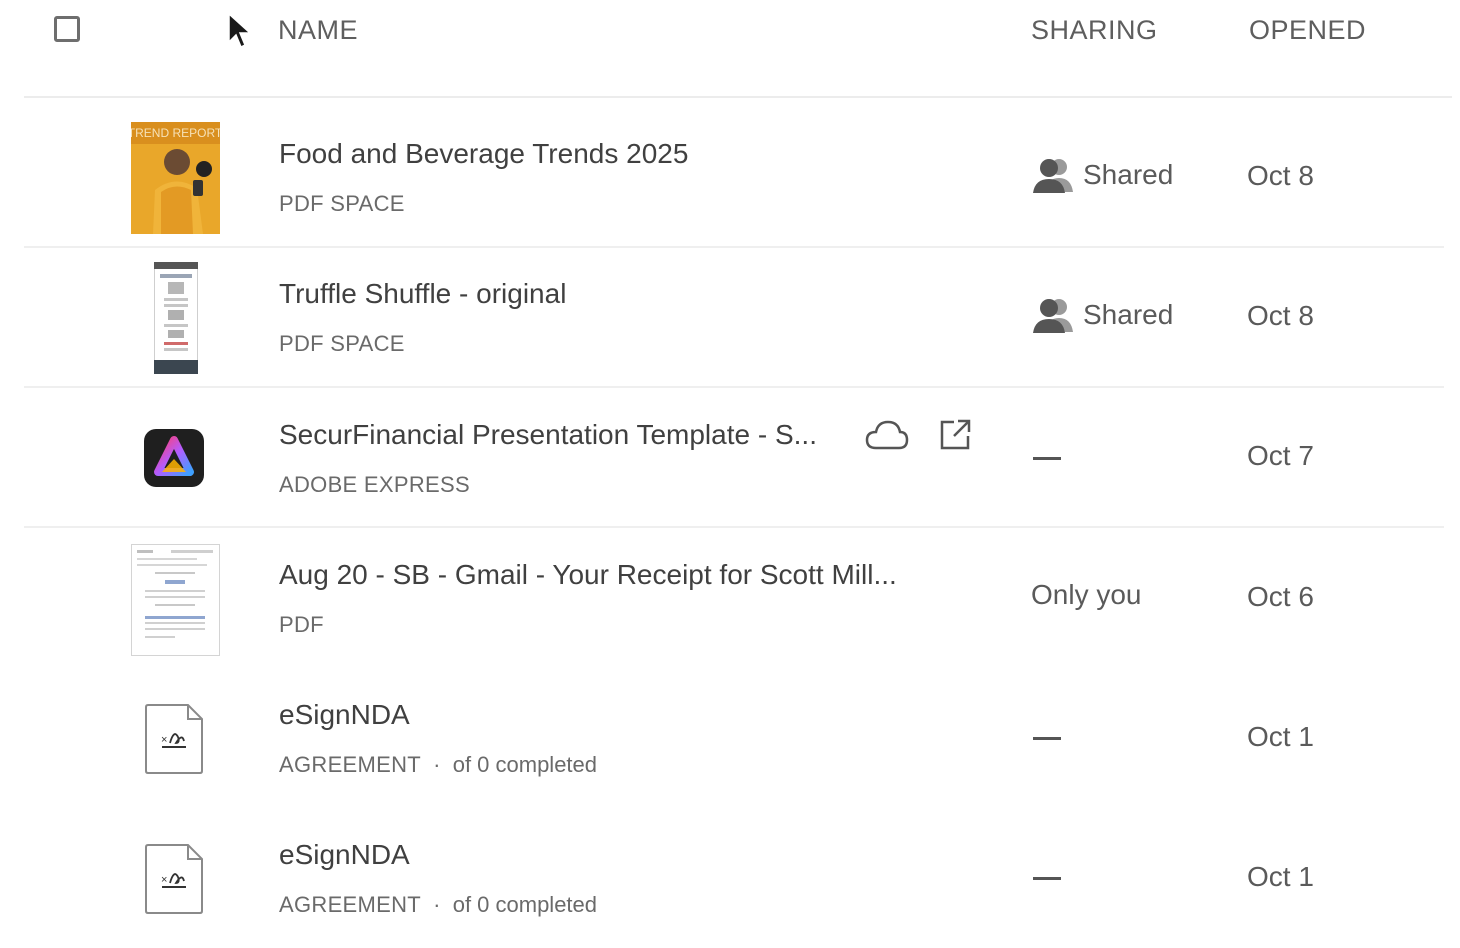 The height and width of the screenshot is (948, 1460). I want to click on opened-date: Oct 7, so click(1280, 455).